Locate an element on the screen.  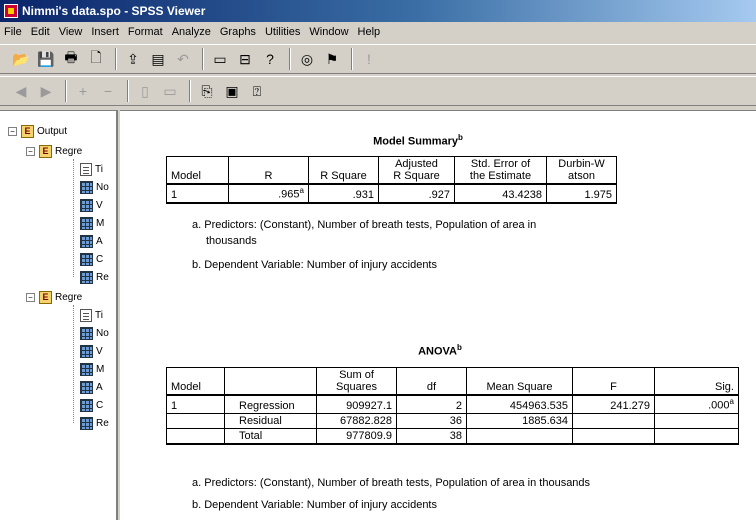
expand-icon: − is located at coordinates (108, 91).